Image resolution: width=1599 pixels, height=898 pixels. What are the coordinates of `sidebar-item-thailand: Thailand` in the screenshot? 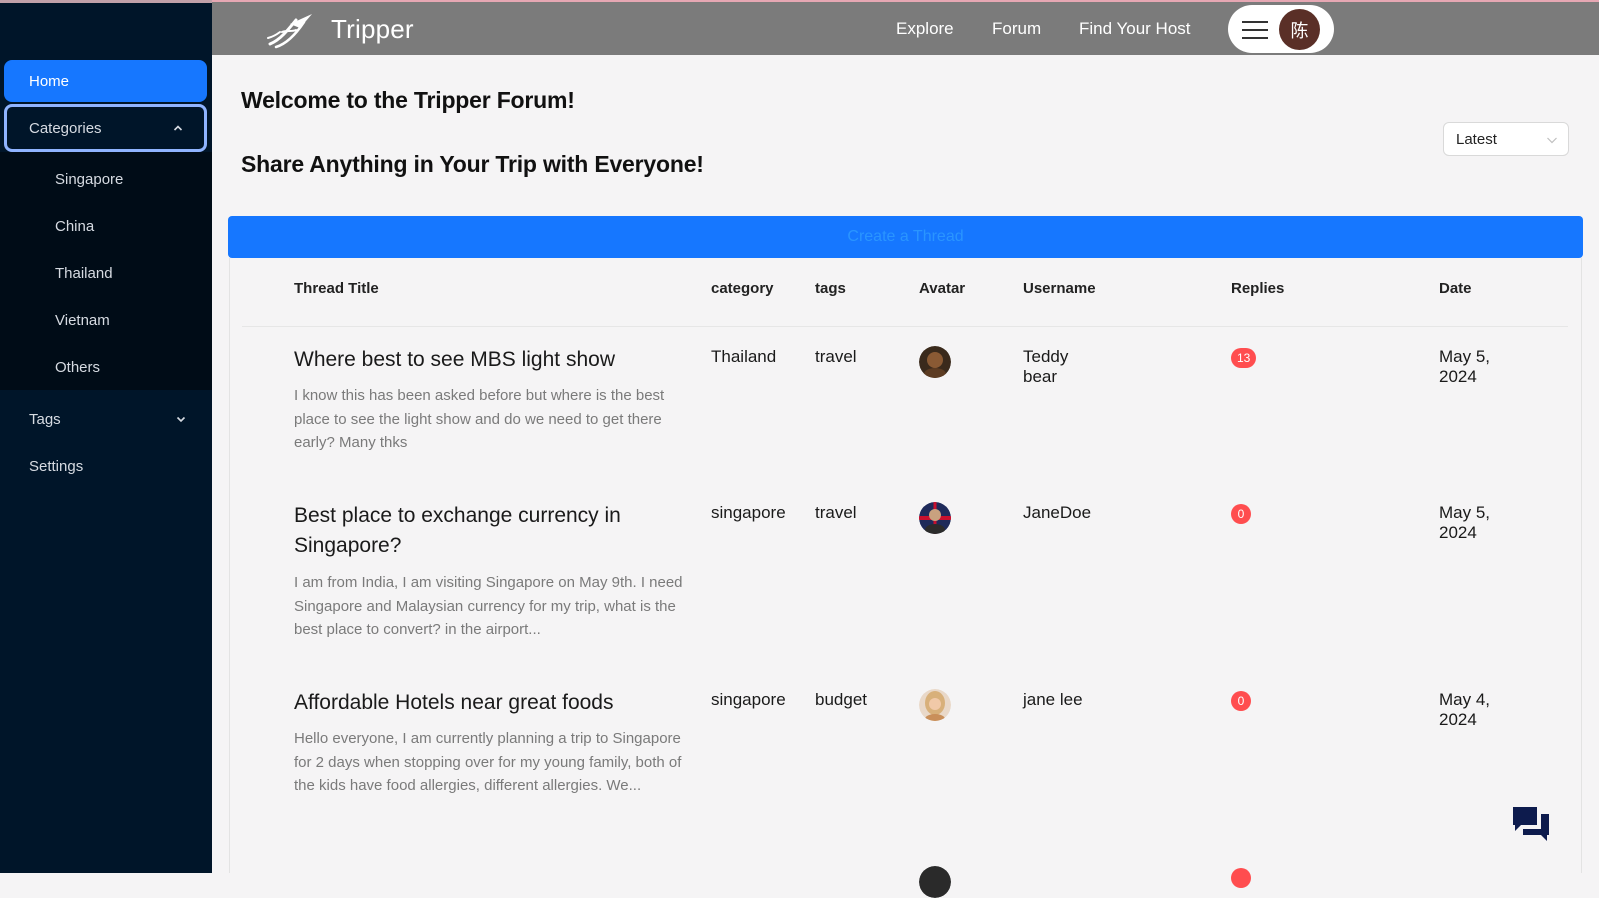 It's located at (105, 273).